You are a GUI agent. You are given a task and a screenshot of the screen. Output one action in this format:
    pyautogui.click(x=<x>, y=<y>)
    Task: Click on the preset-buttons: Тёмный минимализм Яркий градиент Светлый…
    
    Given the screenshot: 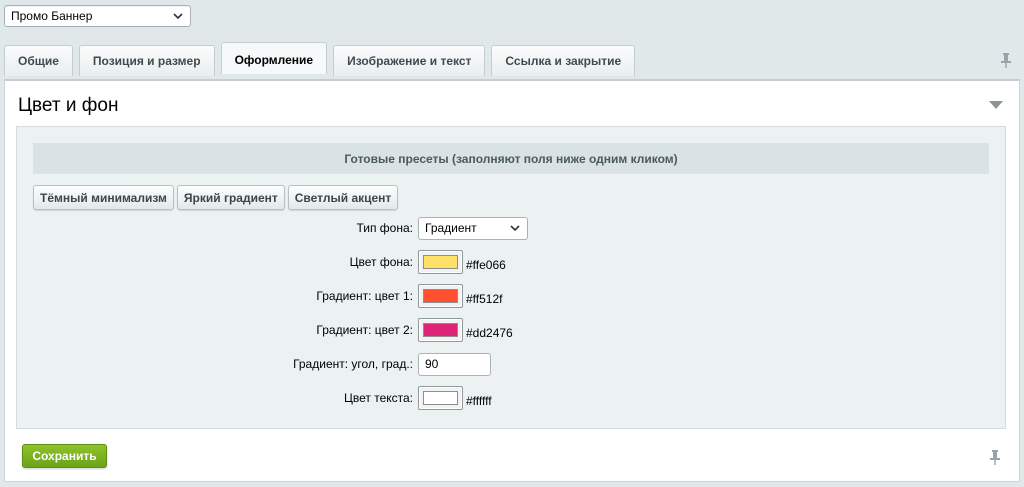 What is the action you would take?
    pyautogui.click(x=216, y=197)
    